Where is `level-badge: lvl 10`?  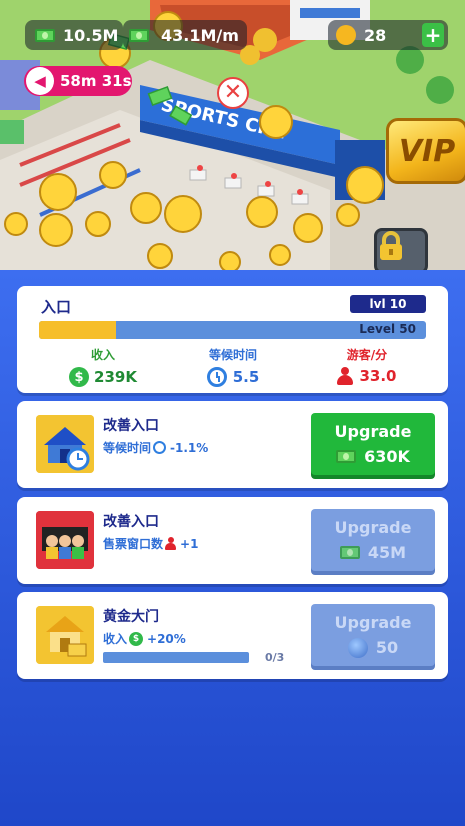
level-badge: lvl 10 is located at coordinates (388, 304).